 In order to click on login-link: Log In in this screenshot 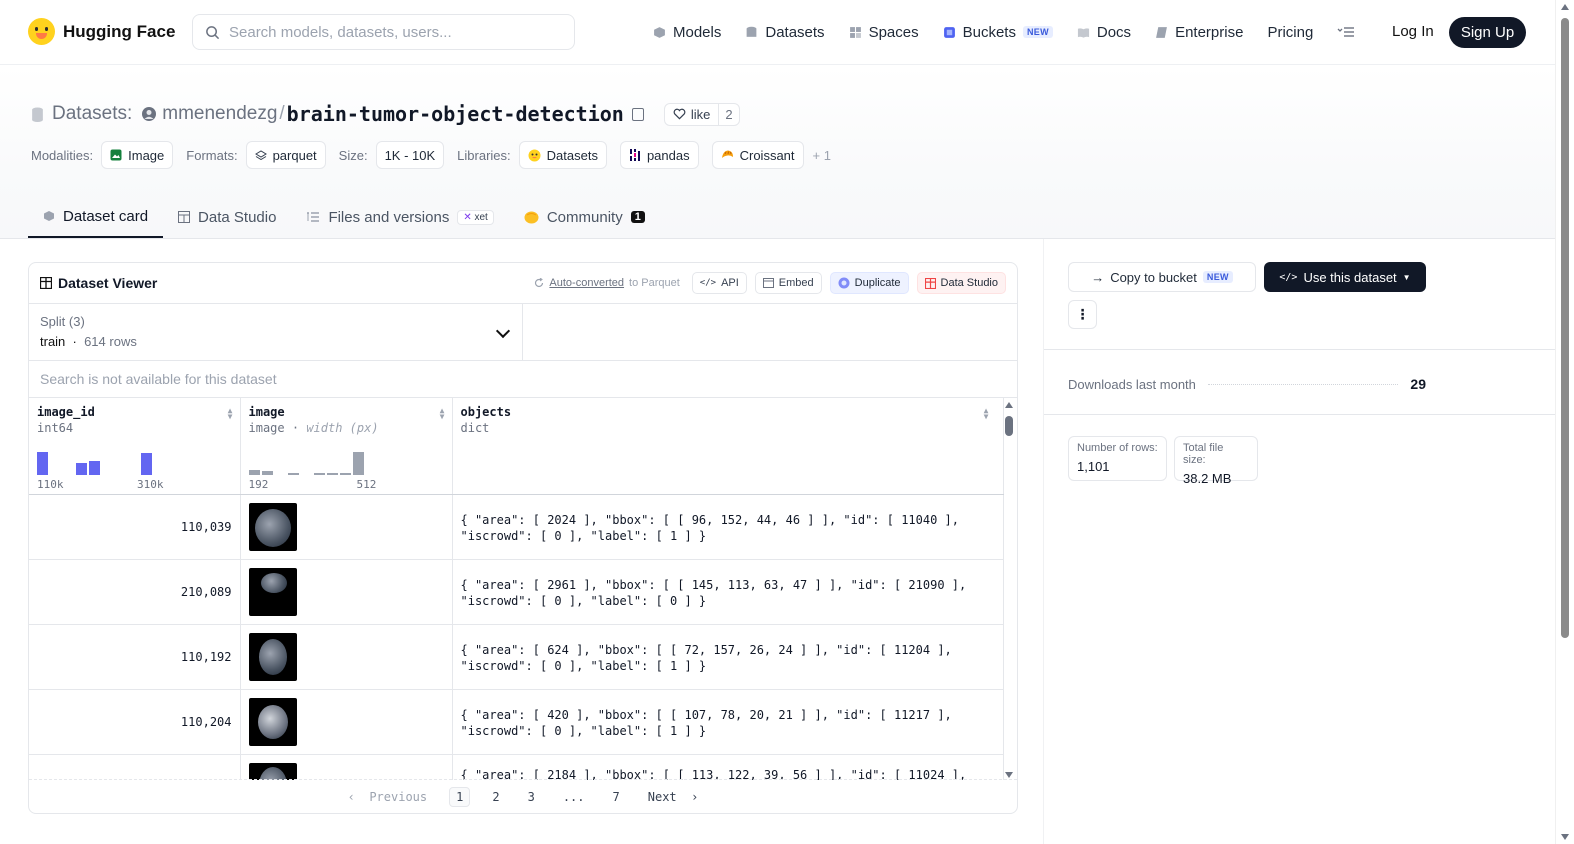, I will do `click(1413, 31)`.